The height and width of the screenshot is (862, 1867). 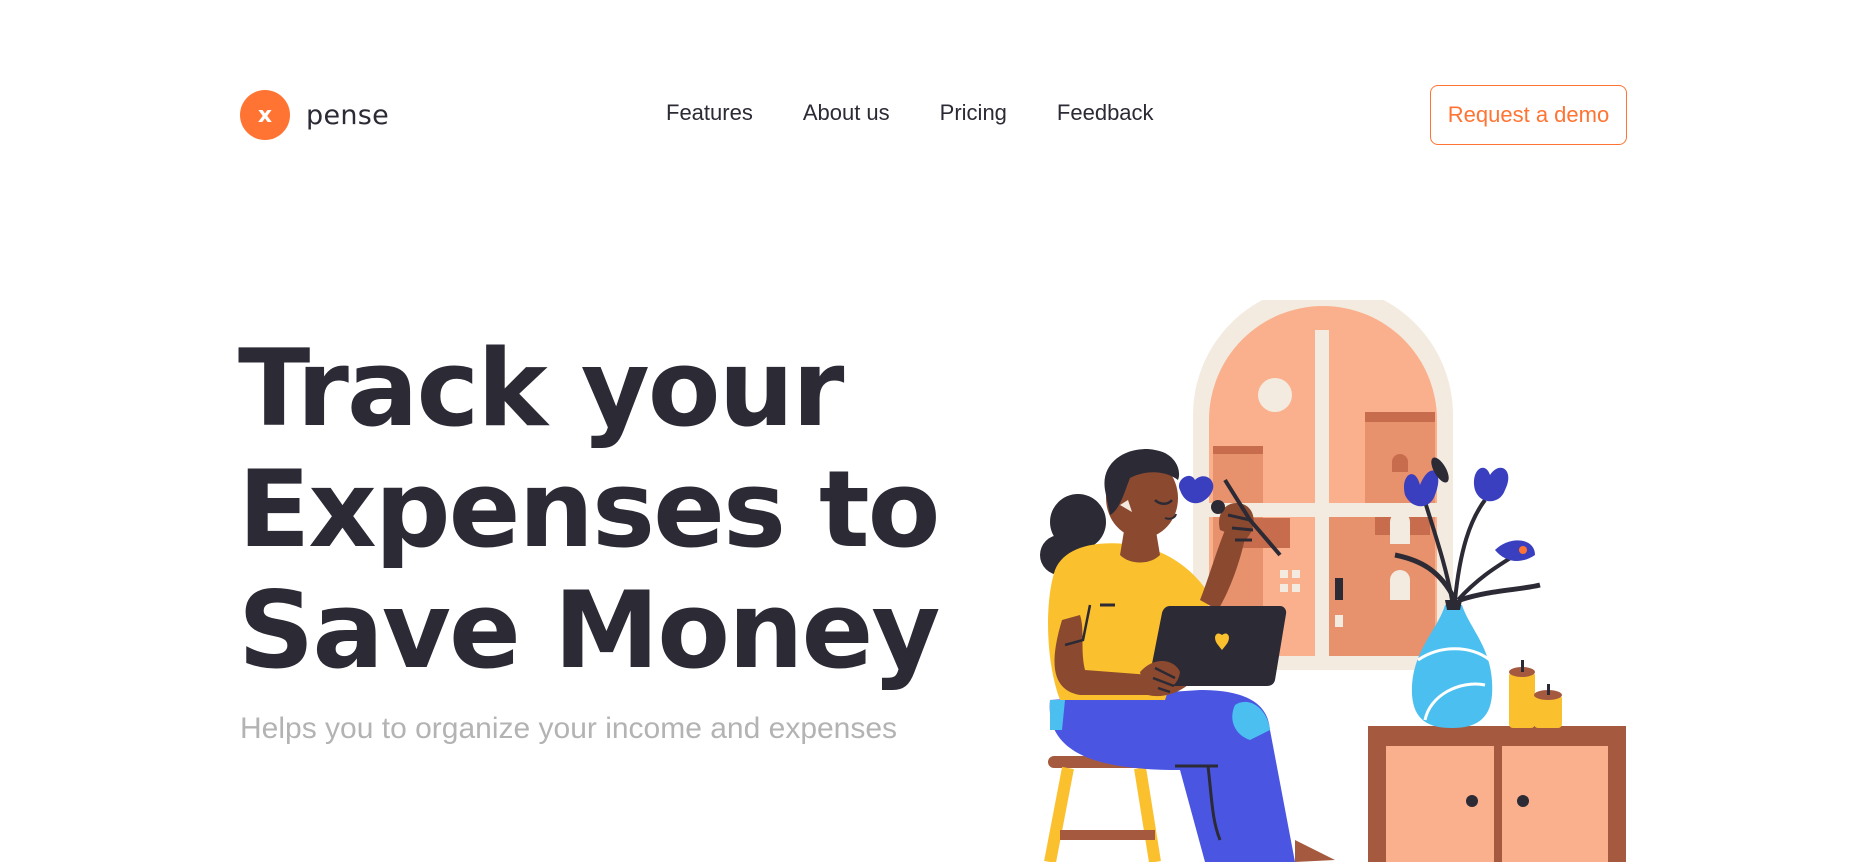 I want to click on hero-title-line: Save Money, so click(x=589, y=630).